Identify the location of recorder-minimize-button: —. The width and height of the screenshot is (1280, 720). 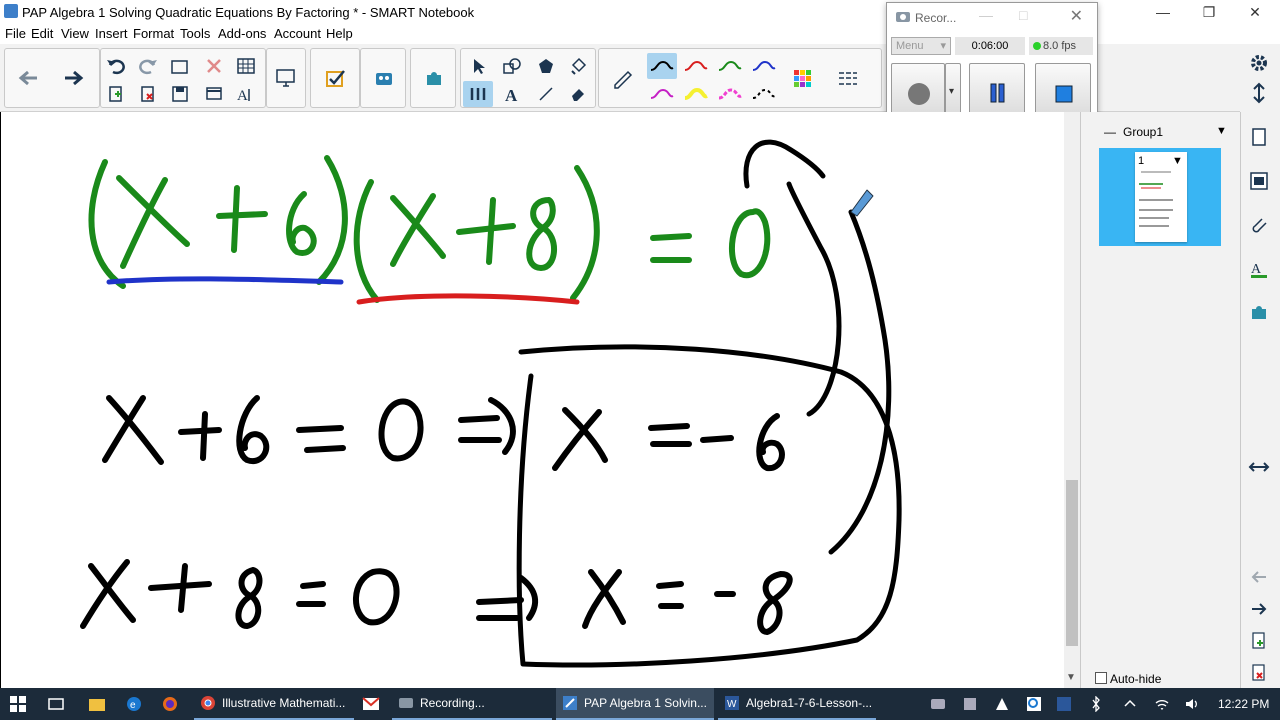
(986, 15).